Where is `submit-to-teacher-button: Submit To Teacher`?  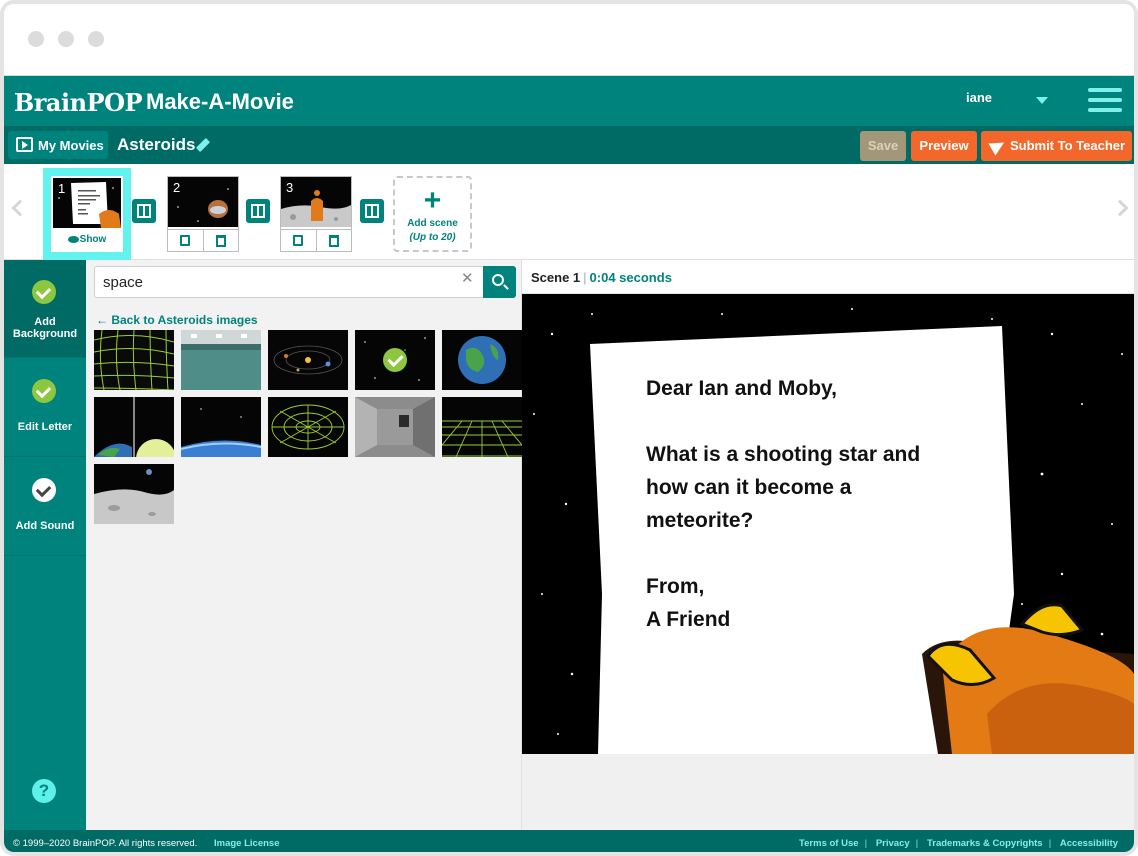
submit-to-teacher-button: Submit To Teacher is located at coordinates (1056, 146).